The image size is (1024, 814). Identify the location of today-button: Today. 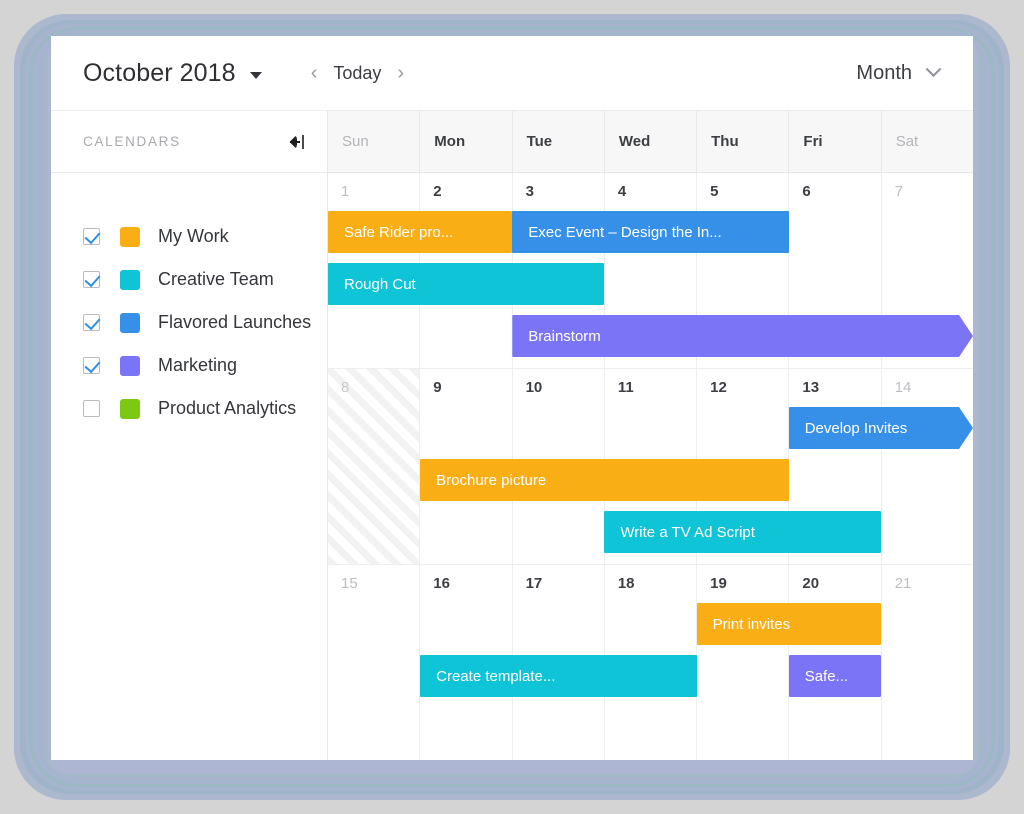
(357, 73).